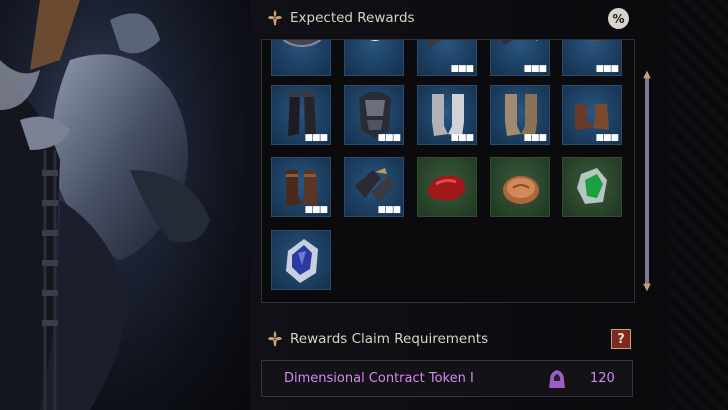 The height and width of the screenshot is (410, 728). What do you see at coordinates (374, 187) in the screenshot?
I see `gauntlets-item: ■■■` at bounding box center [374, 187].